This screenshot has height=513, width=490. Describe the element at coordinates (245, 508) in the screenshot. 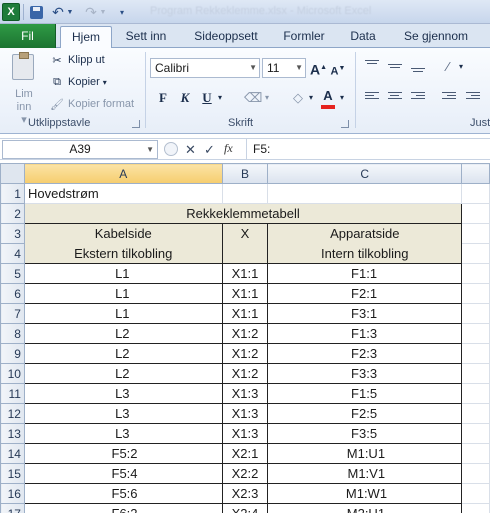

I see `terminal-cell: X2:4` at that location.